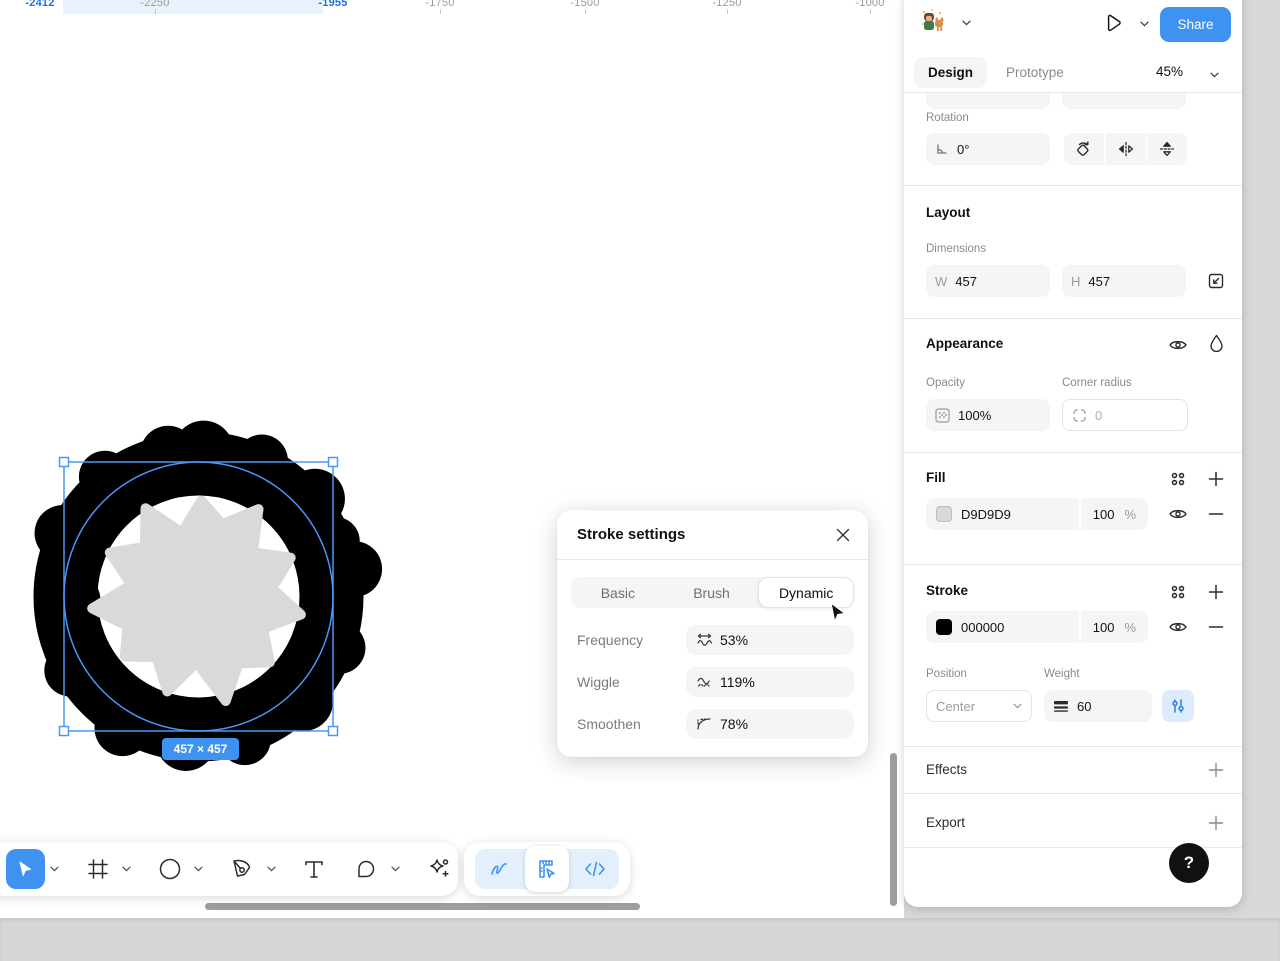 This screenshot has width=1280, height=961. What do you see at coordinates (618, 592) in the screenshot?
I see `tab-basic: Basic` at bounding box center [618, 592].